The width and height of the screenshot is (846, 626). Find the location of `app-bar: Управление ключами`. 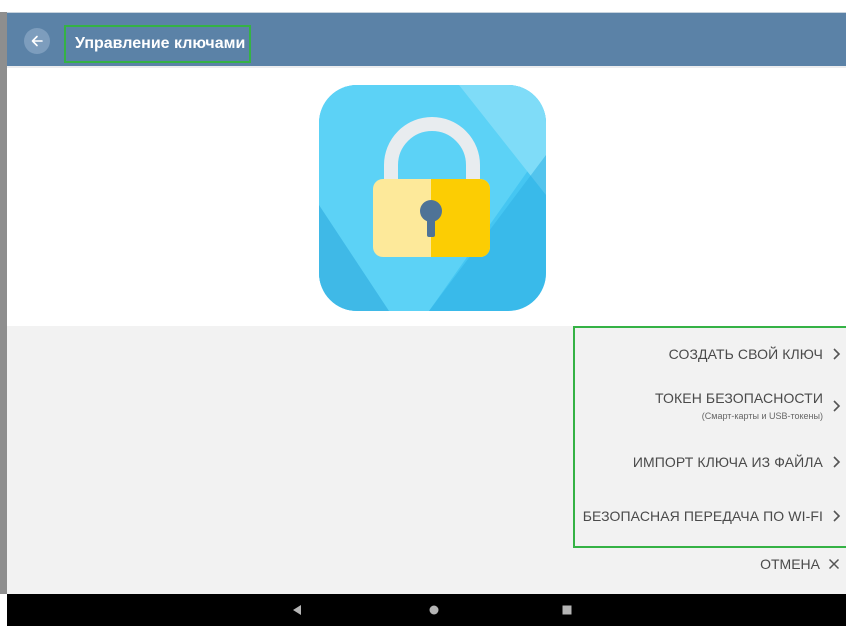

app-bar: Управление ключами is located at coordinates (426, 40).